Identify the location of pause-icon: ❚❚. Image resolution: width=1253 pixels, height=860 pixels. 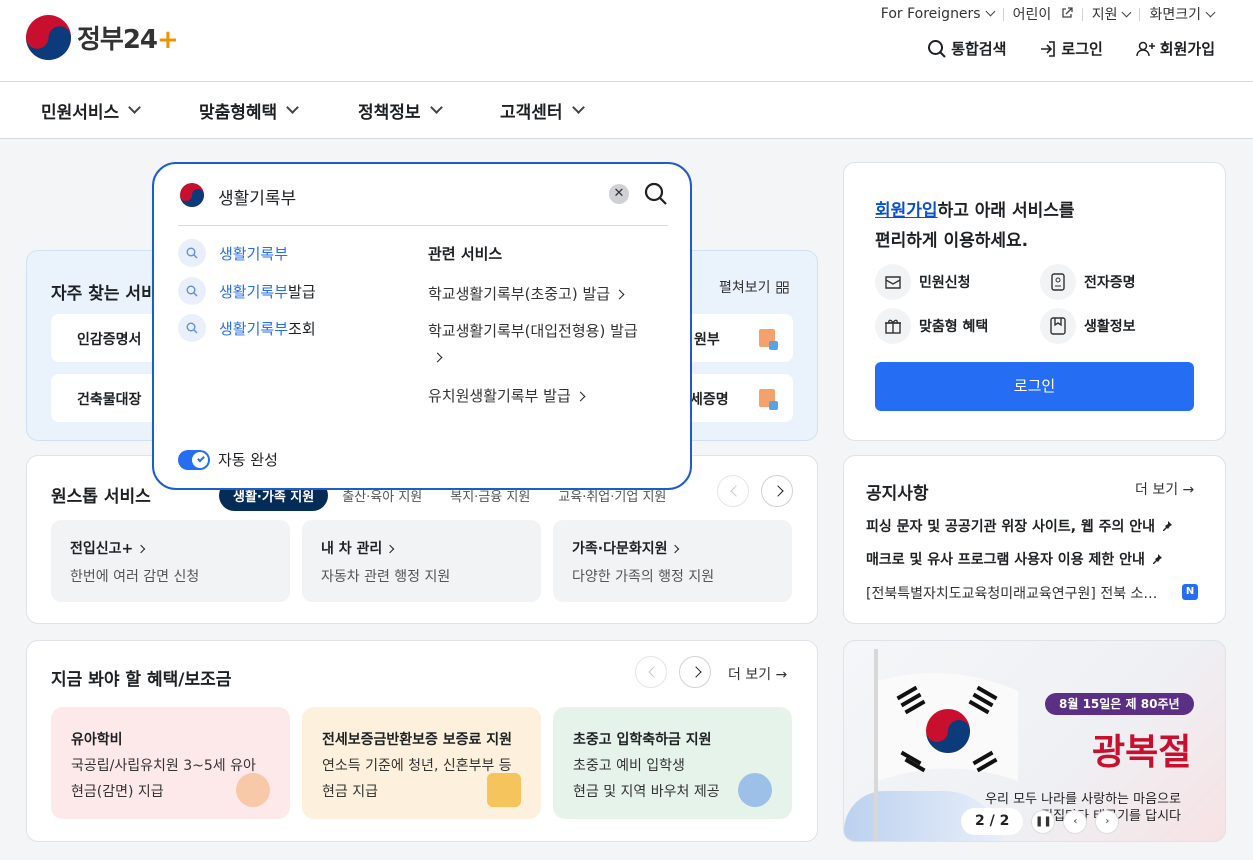
(1043, 821).